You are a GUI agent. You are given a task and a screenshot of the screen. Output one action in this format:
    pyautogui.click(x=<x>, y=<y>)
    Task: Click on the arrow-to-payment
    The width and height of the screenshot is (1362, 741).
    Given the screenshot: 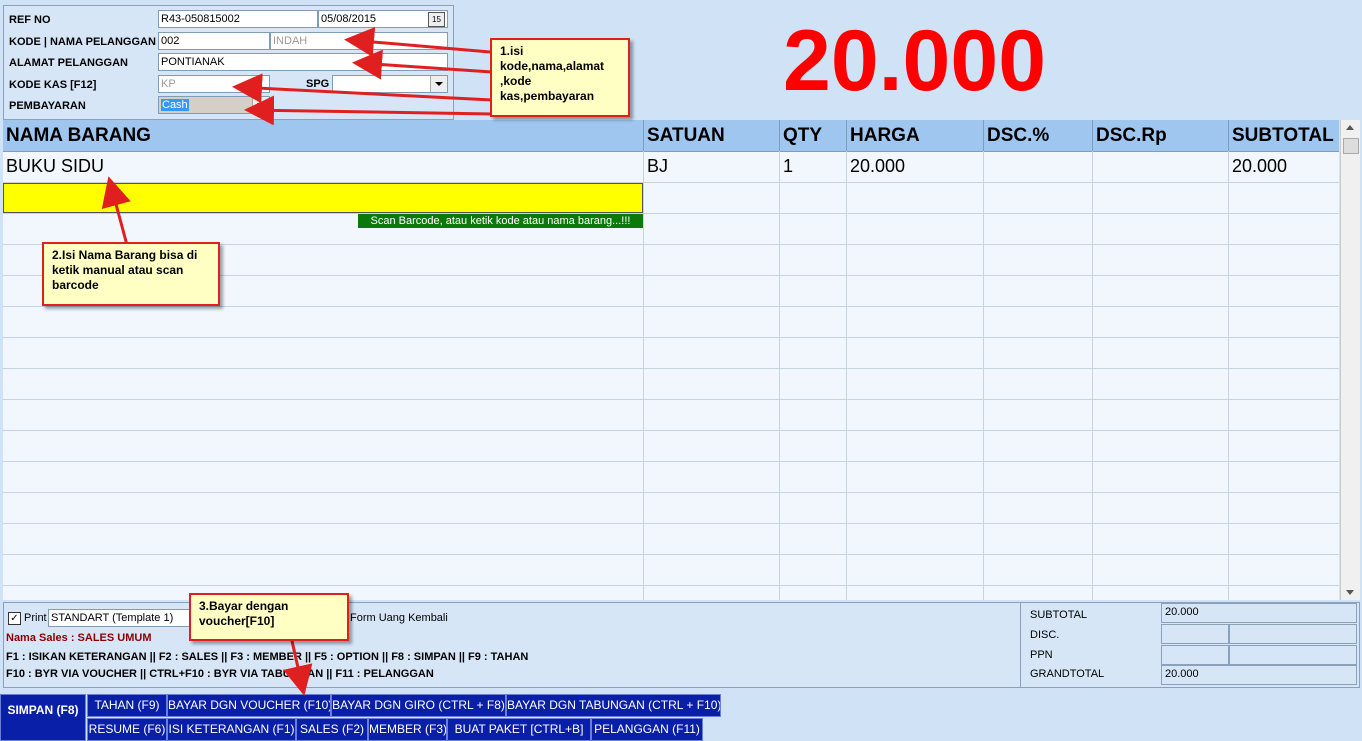 What is the action you would take?
    pyautogui.click(x=368, y=110)
    